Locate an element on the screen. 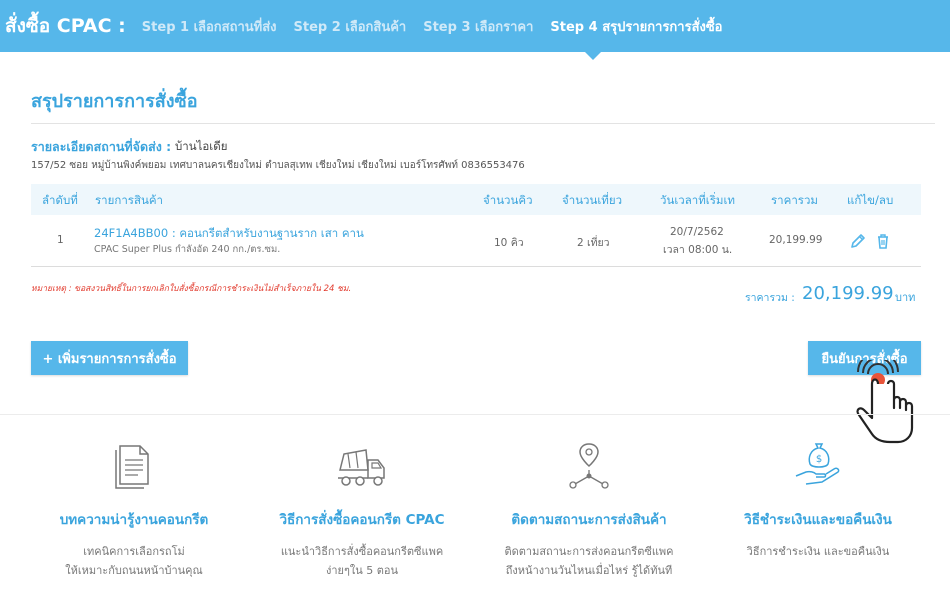 The image size is (950, 615). step-4-active: Step 4 สรุปรายการการสั่งซื้อ is located at coordinates (636, 26).